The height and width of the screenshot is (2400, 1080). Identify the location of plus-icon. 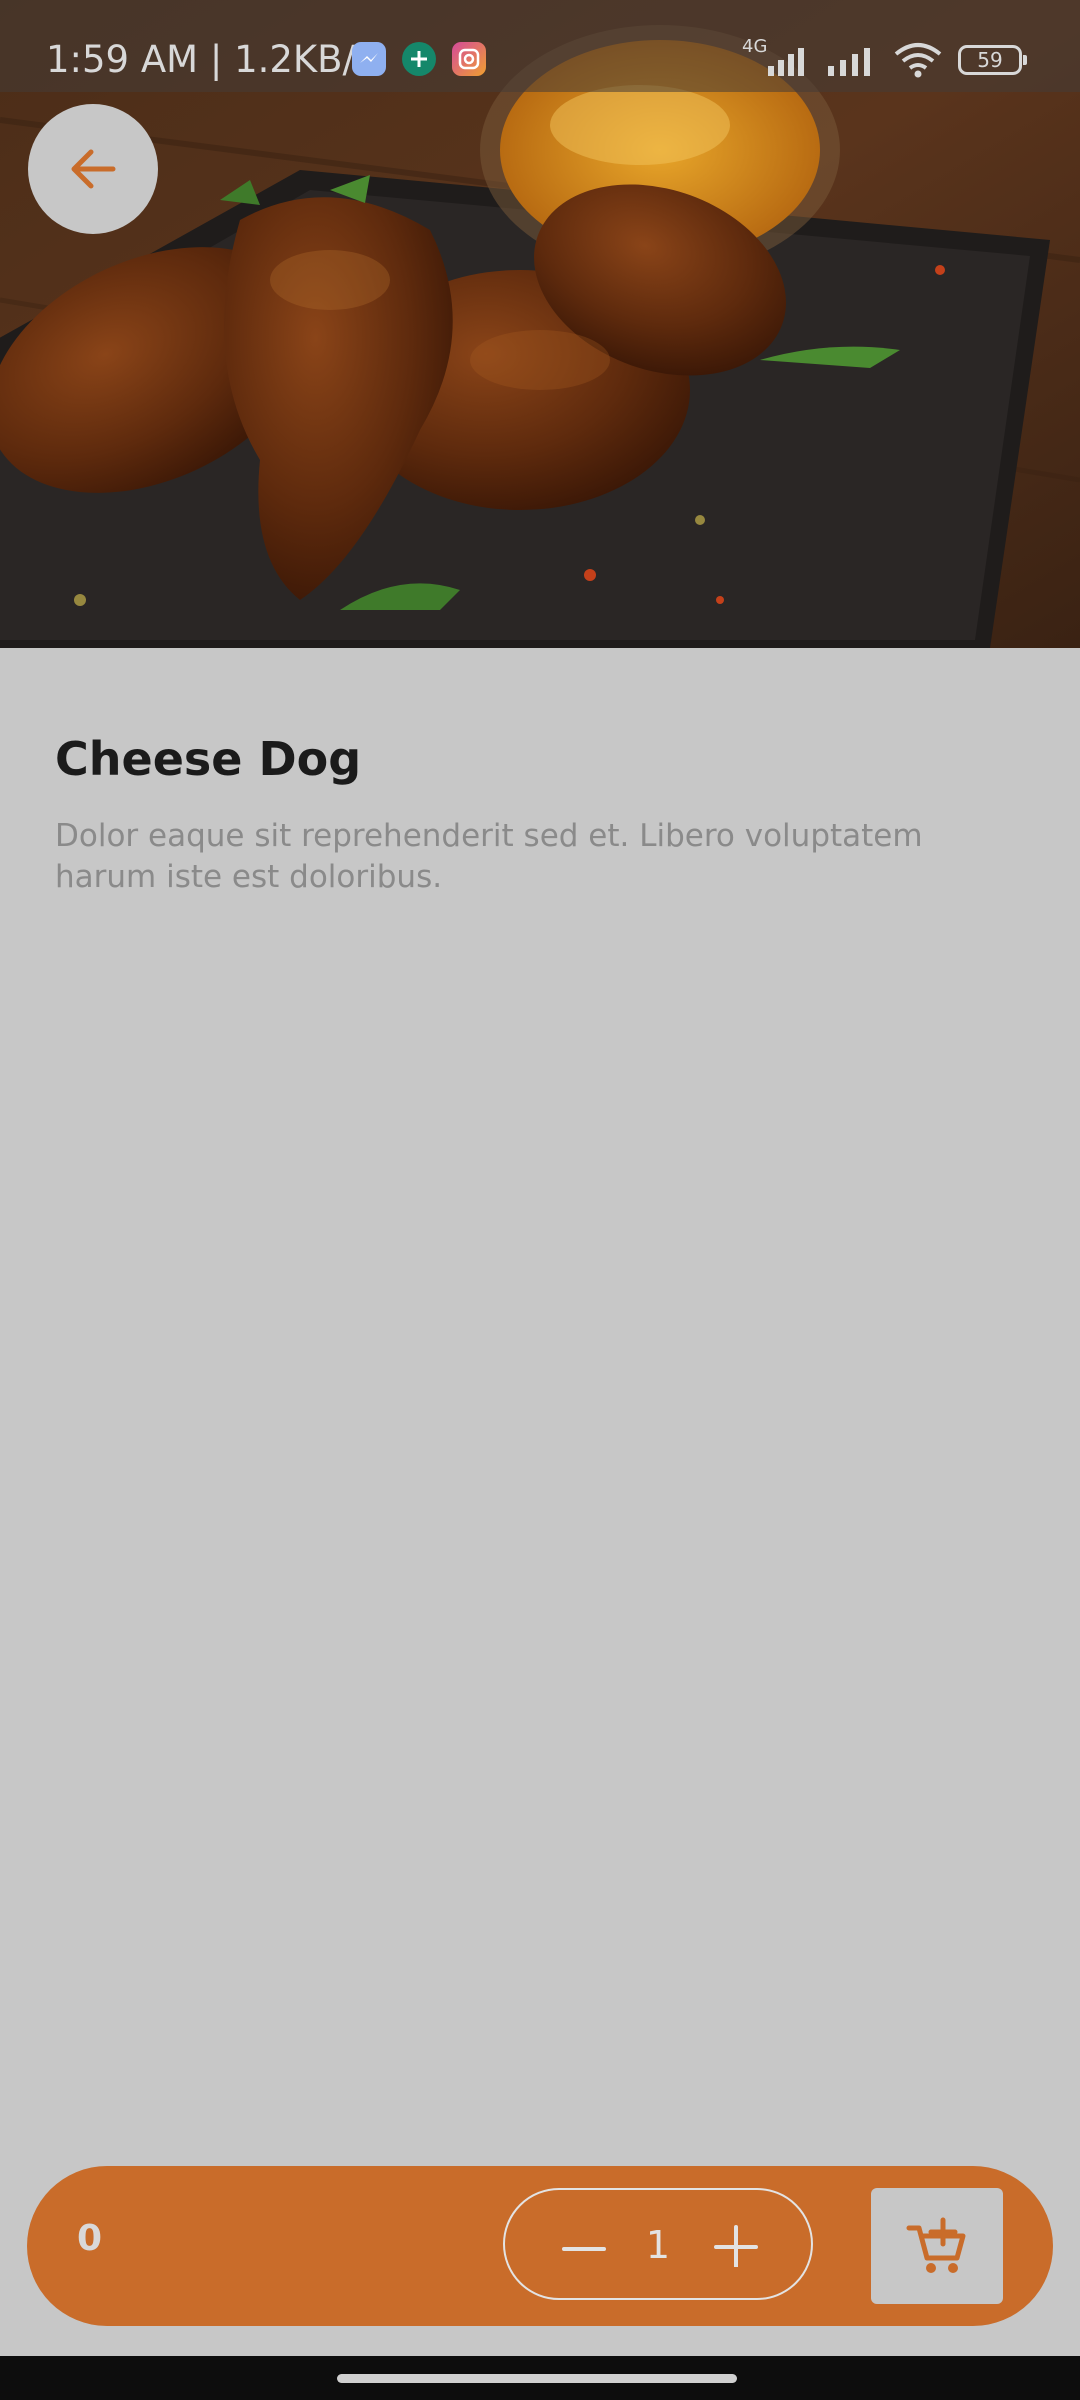
(736, 2246).